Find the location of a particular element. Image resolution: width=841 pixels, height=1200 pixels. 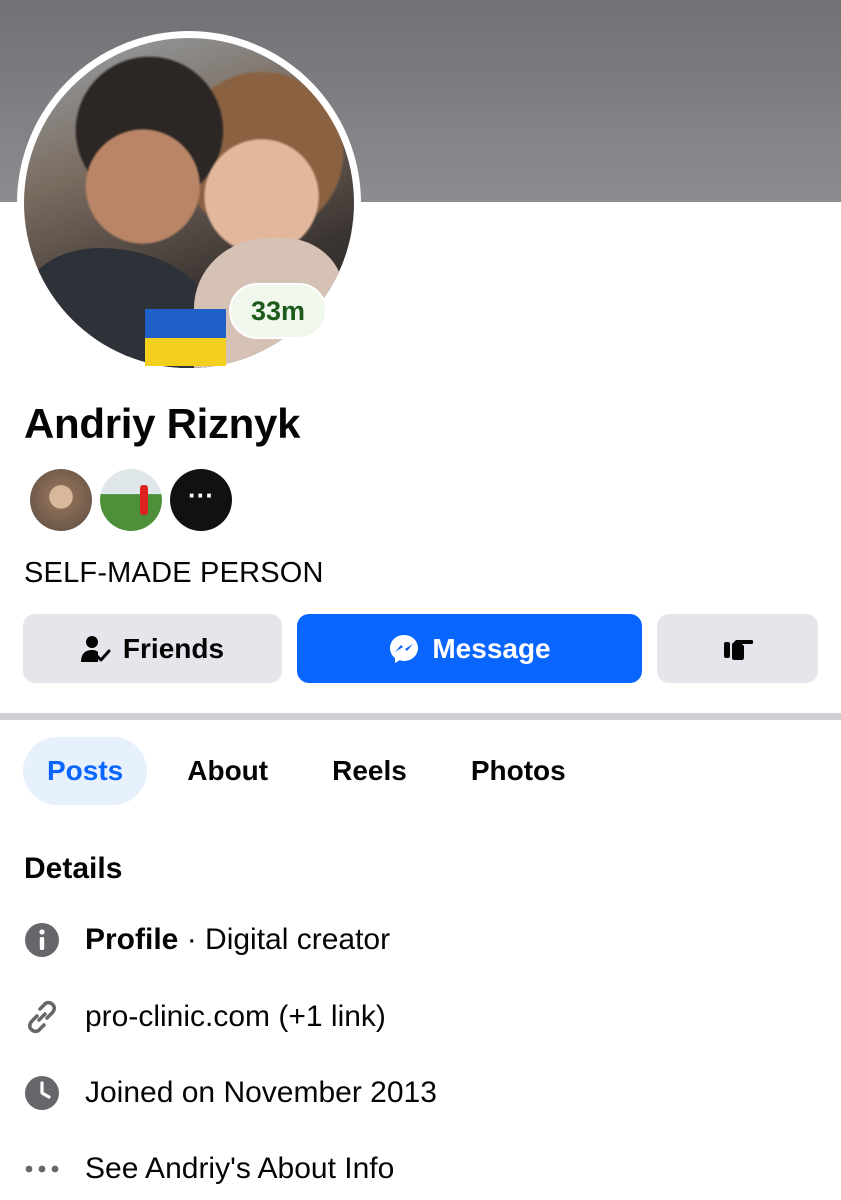

detail-website-link: pro-clinic.com (+1 link) is located at coordinates (205, 1017).